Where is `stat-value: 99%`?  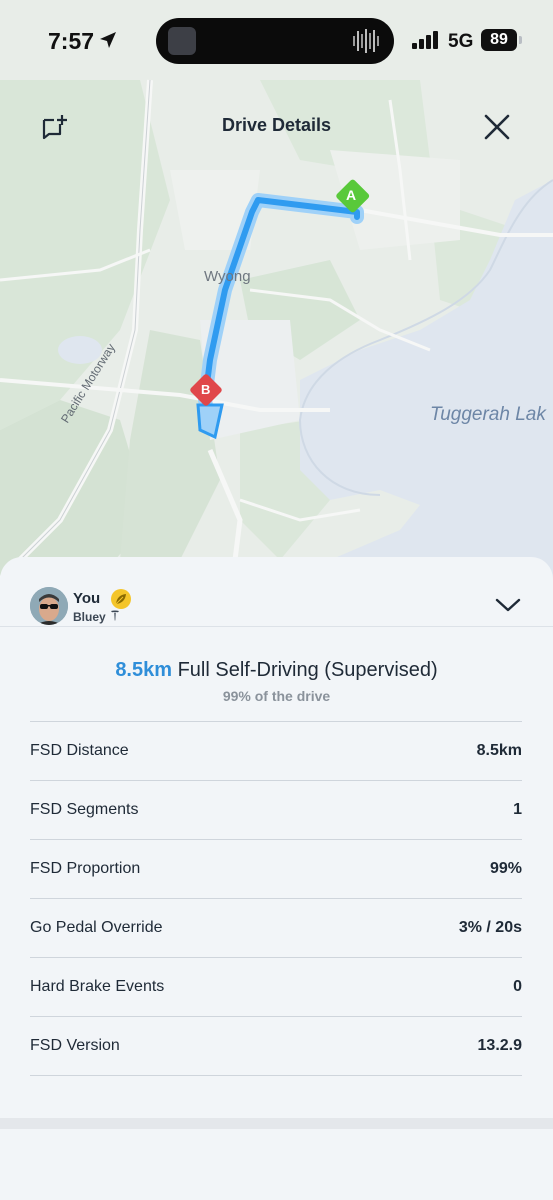
stat-value: 99% is located at coordinates (505, 868).